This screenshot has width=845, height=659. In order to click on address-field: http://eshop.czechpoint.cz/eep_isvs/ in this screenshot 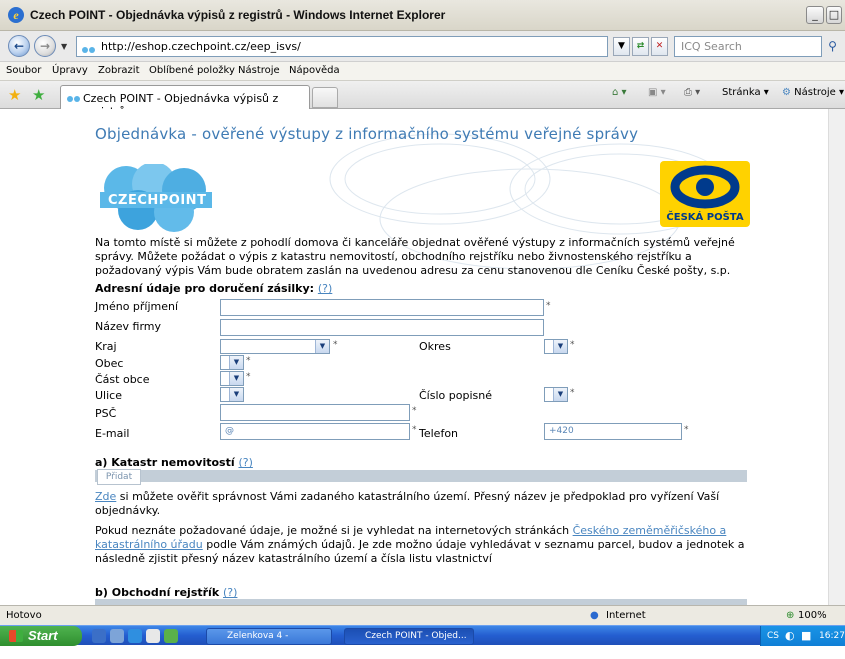, I will do `click(342, 46)`.